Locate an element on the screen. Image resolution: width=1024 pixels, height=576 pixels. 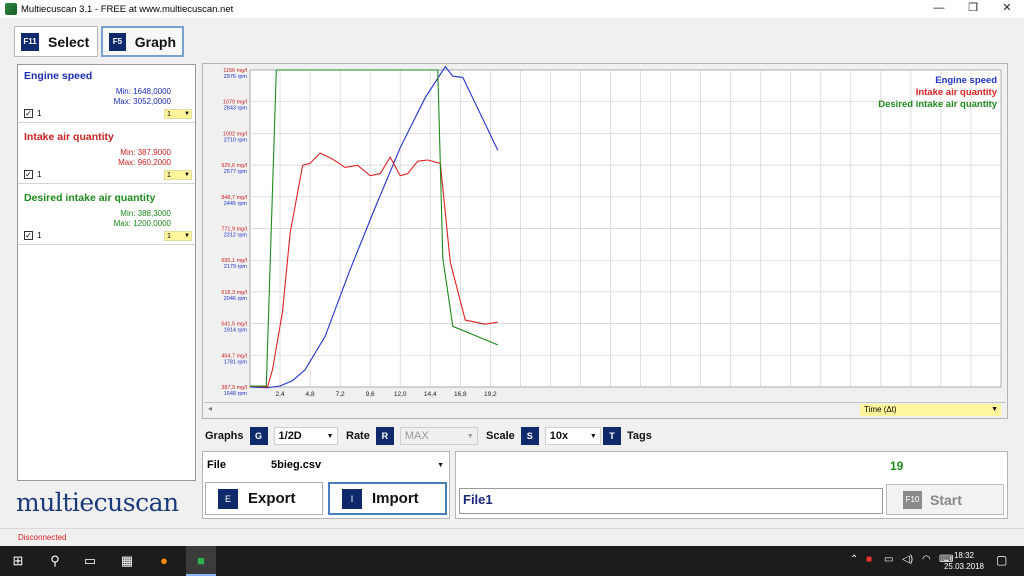
tab-graph-label: Graph is located at coordinates (155, 41).